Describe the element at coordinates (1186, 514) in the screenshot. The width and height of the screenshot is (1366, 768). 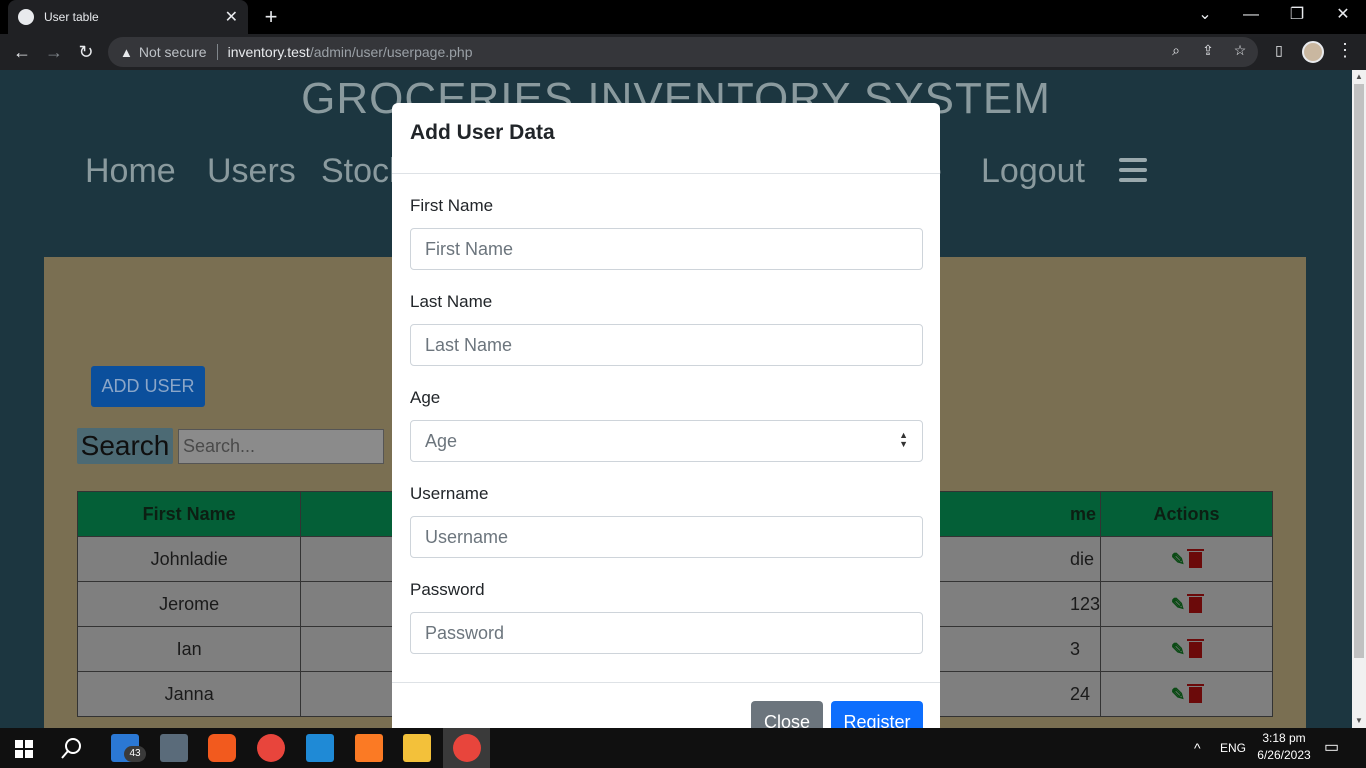
I see `column-header: Actions` at that location.